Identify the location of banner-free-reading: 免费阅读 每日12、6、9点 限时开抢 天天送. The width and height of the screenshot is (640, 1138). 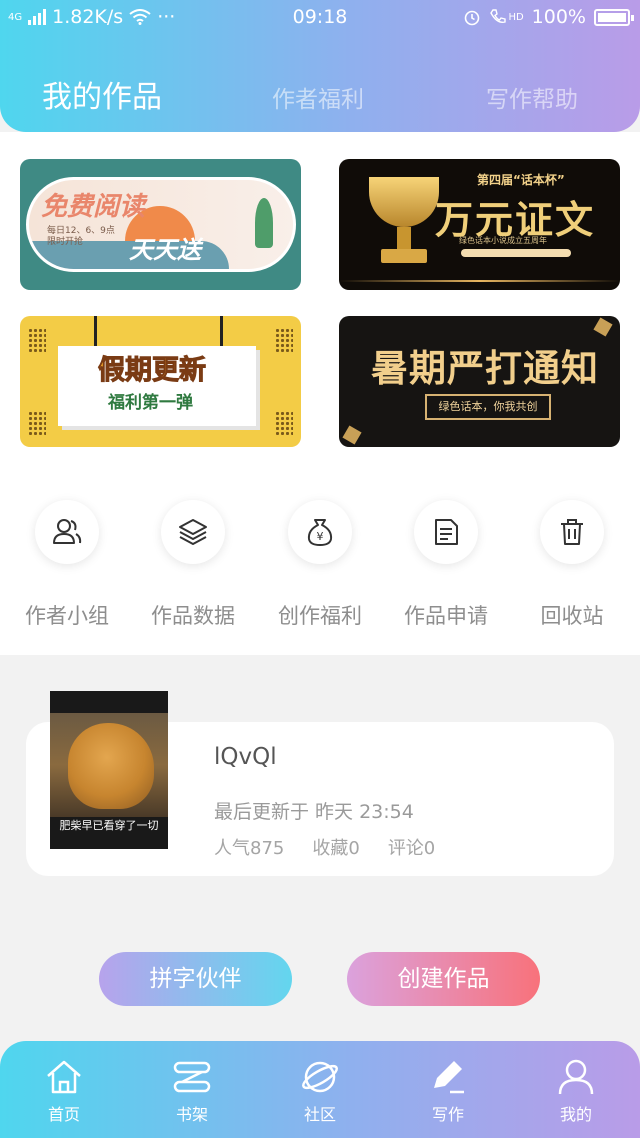
(160, 224).